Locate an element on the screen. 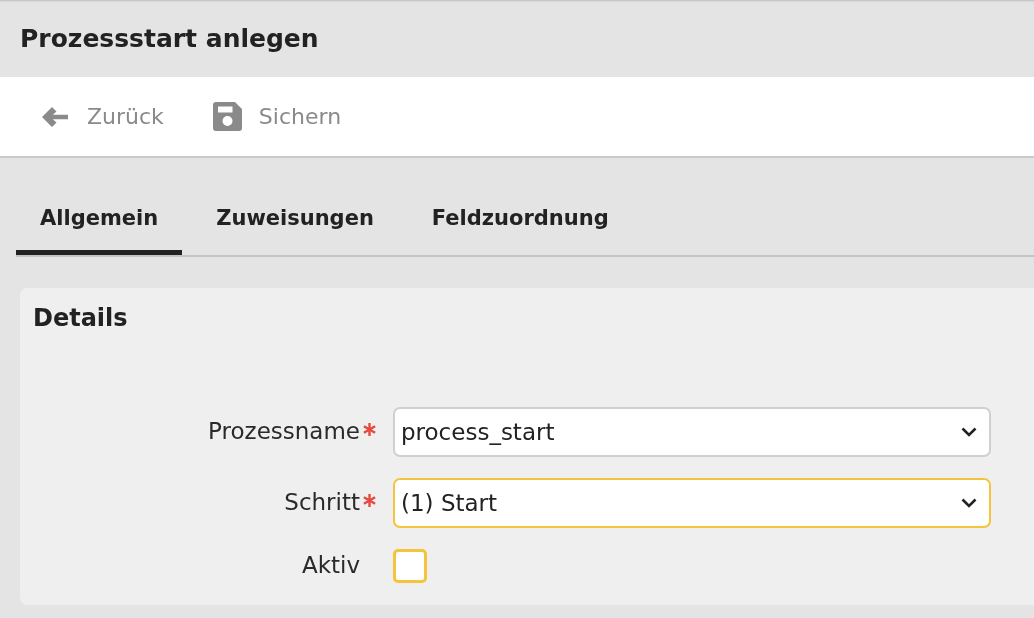 The width and height of the screenshot is (1034, 618). section-heading: Details is located at coordinates (80, 318).